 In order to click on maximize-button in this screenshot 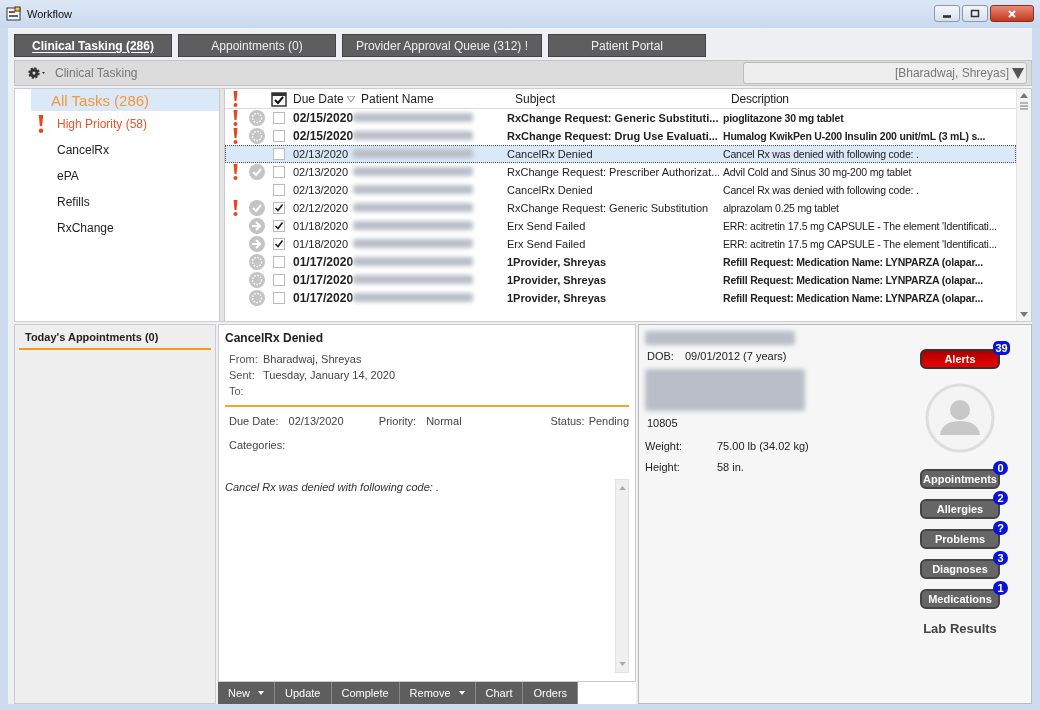, I will do `click(975, 13)`.